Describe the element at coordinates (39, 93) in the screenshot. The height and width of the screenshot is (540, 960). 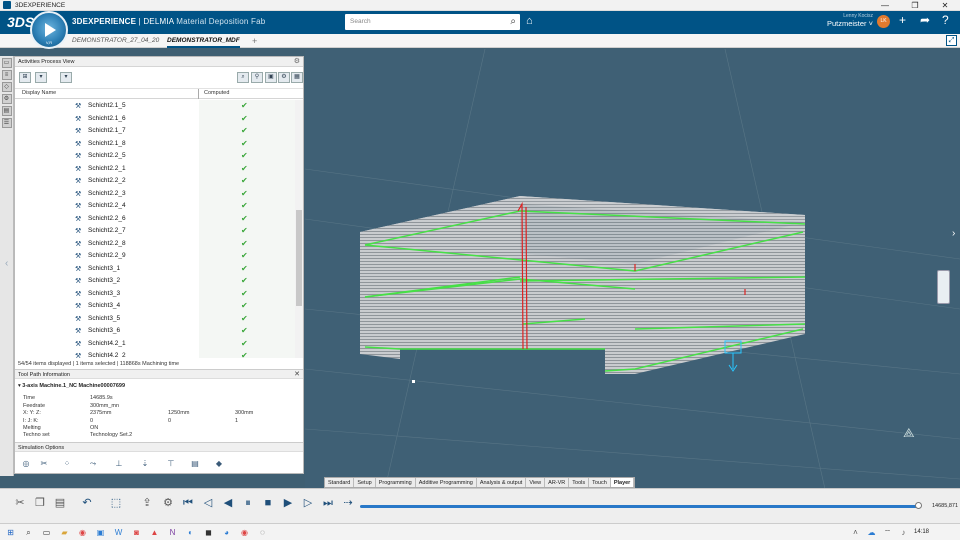
I see `col-display-name: Display Name` at that location.